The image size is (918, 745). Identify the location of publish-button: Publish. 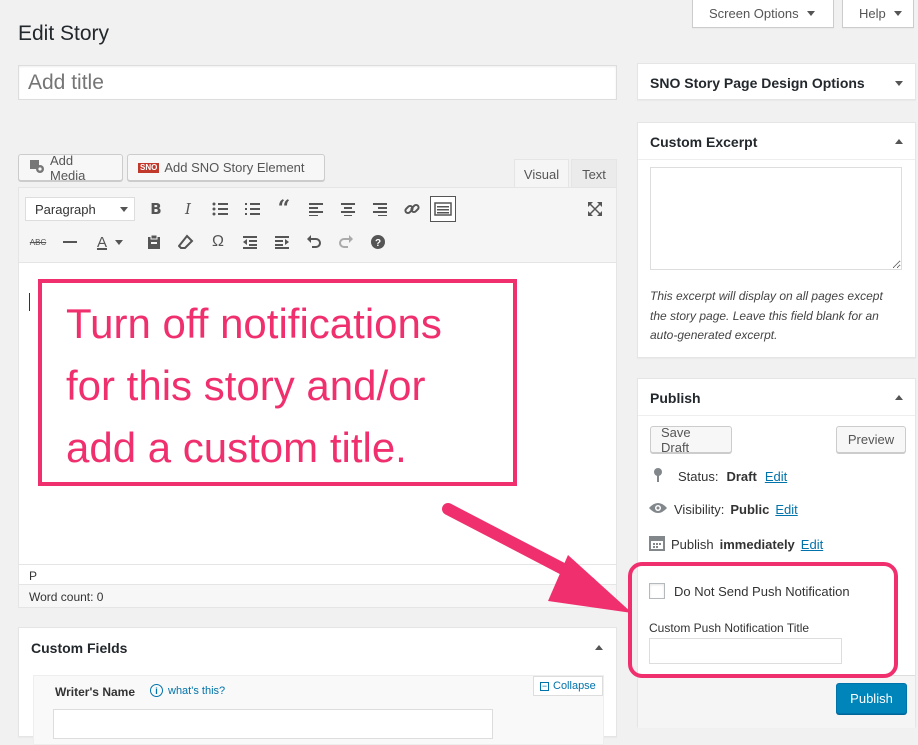
(871, 698).